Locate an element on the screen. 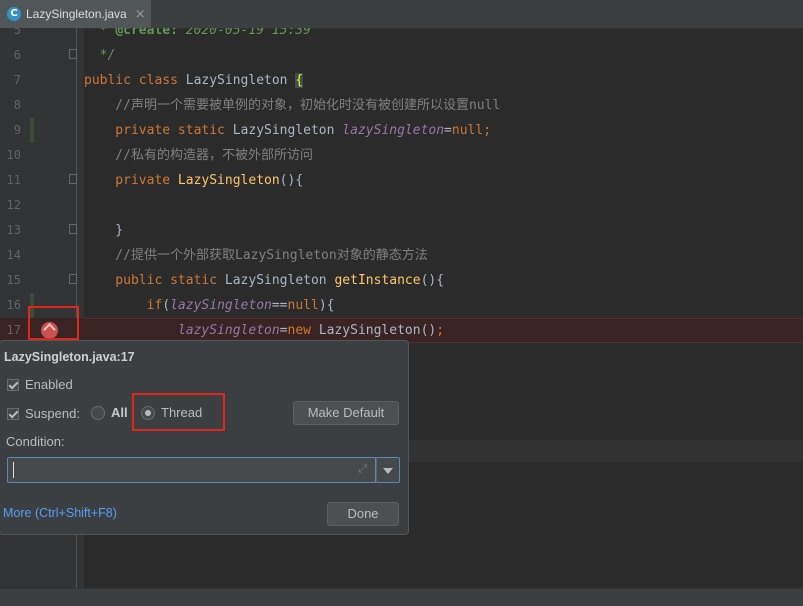 The height and width of the screenshot is (606, 803). status-bar is located at coordinates (401, 597).